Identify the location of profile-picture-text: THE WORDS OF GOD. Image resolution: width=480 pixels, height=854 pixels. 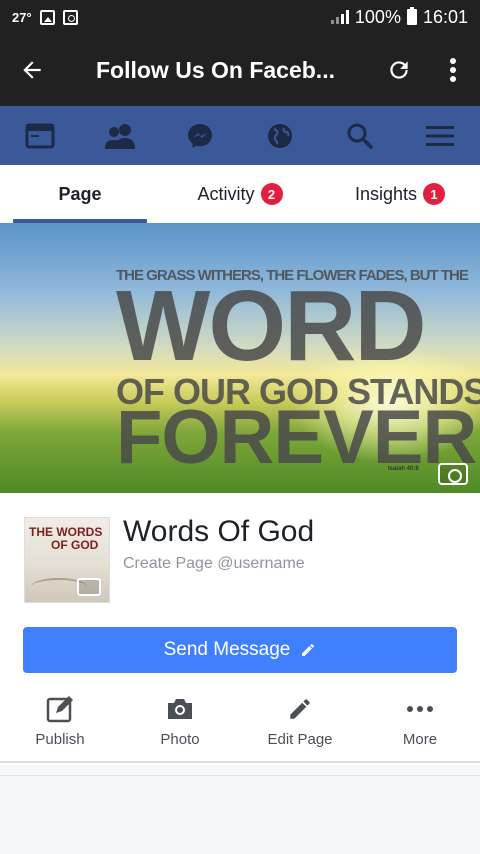
(65, 539).